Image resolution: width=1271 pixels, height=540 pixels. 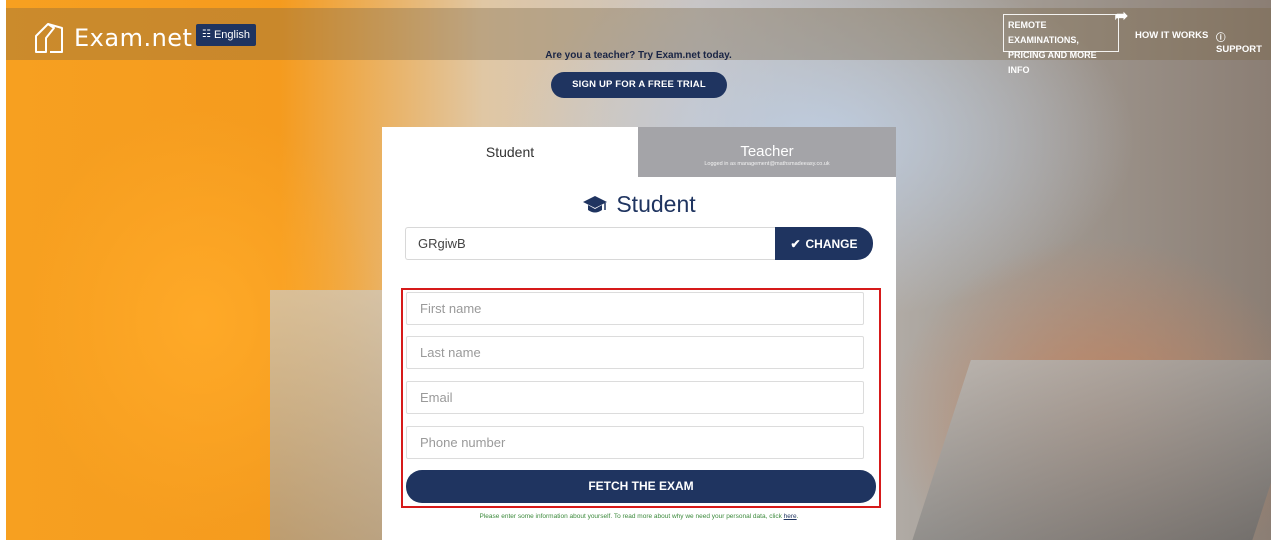 I want to click on teacher-cta-text: Are you a teacher? Try Exam.net today., so click(x=638, y=55).